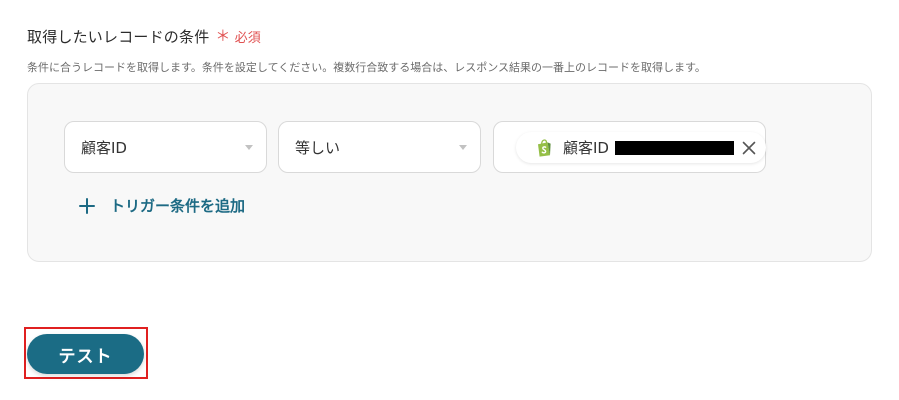  What do you see at coordinates (104, 147) in the screenshot?
I see `field-select-value: 顧客ID` at bounding box center [104, 147].